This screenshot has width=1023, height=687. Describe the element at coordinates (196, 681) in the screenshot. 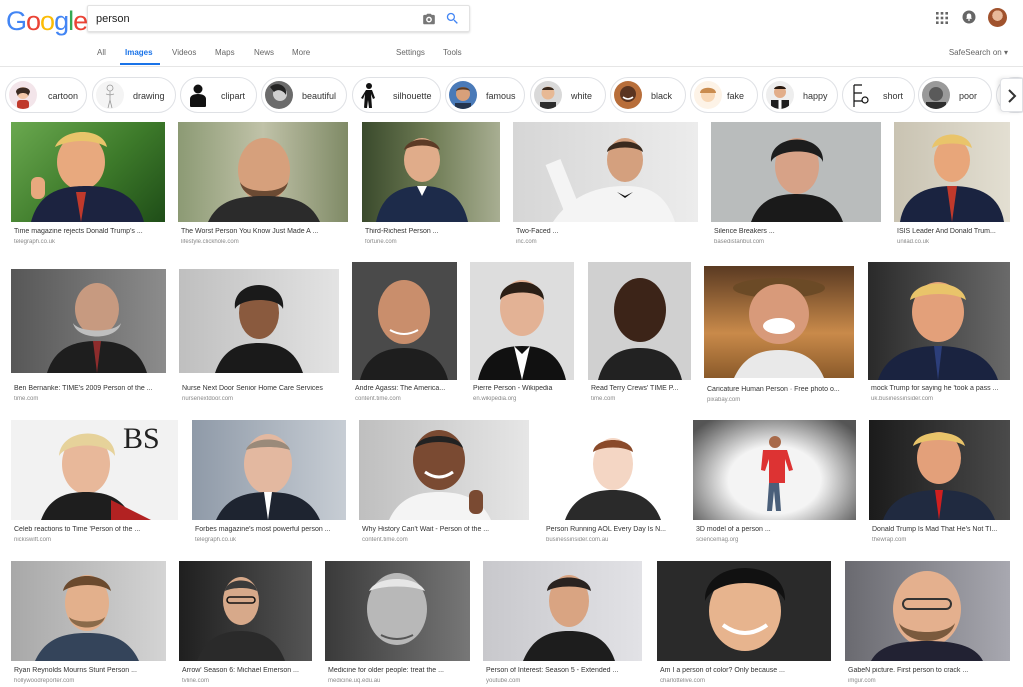

I see `result-source: tvline.com` at that location.